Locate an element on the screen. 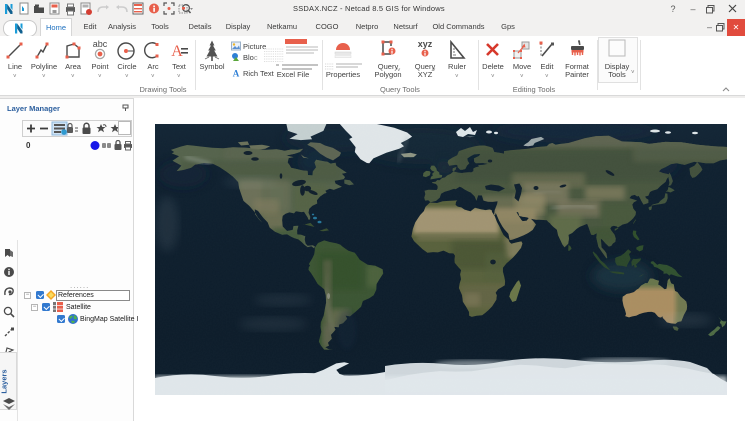  svg-text: abc is located at coordinates (100, 44).